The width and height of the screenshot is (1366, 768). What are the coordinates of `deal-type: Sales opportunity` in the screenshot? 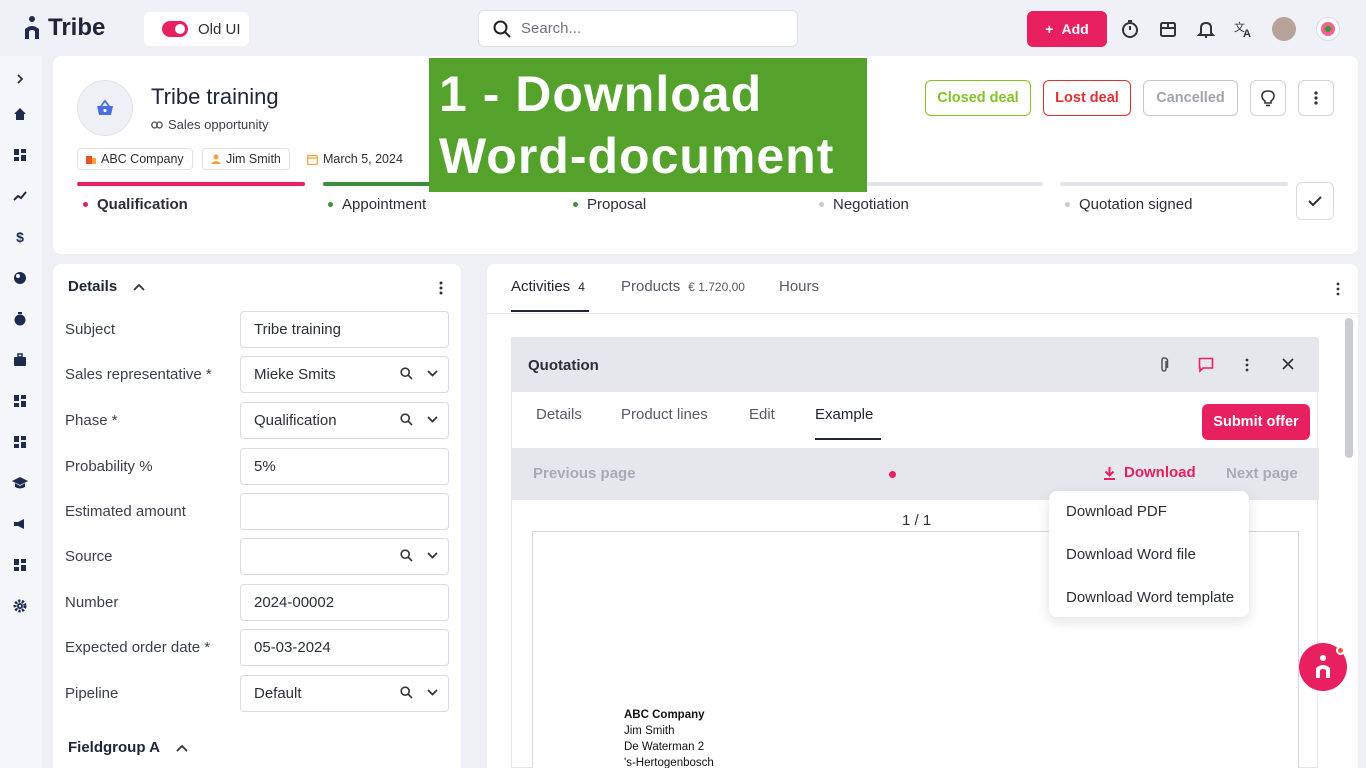 It's located at (218, 124).